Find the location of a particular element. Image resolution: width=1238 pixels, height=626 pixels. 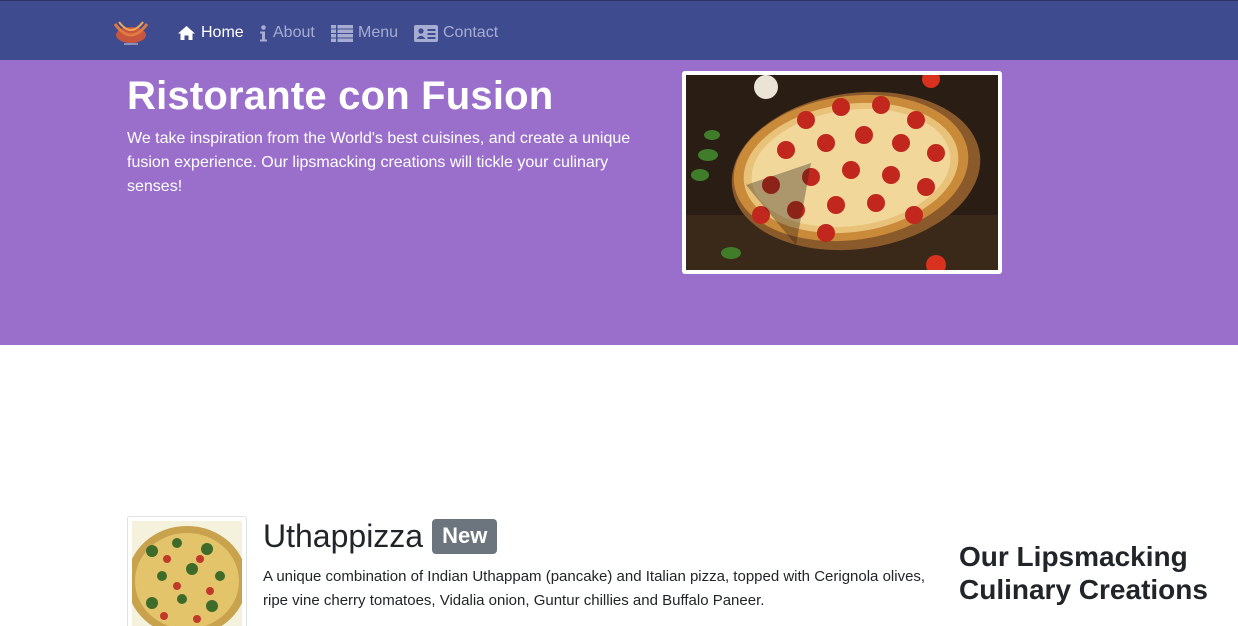

nav-menu-label: Menu is located at coordinates (378, 32).